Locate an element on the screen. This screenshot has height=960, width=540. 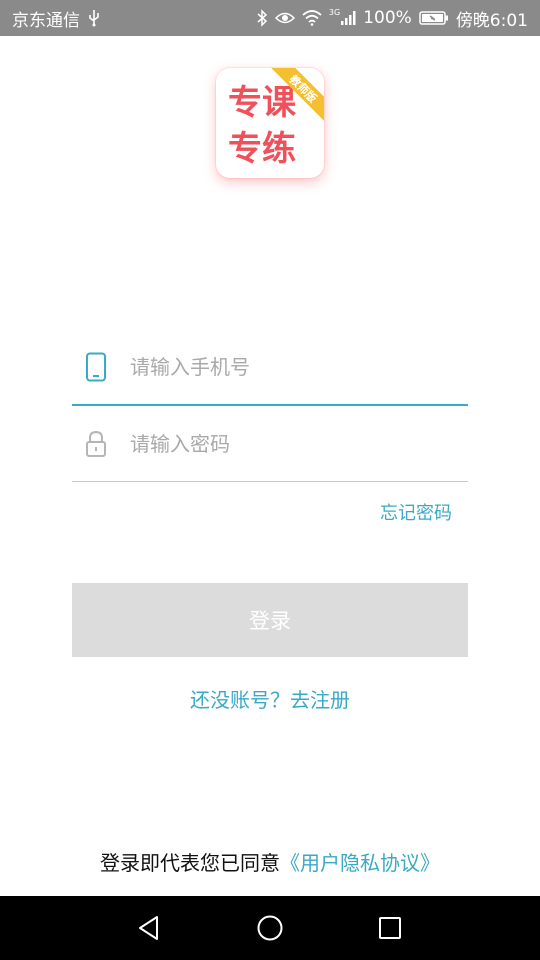
recents-icon is located at coordinates (390, 928).